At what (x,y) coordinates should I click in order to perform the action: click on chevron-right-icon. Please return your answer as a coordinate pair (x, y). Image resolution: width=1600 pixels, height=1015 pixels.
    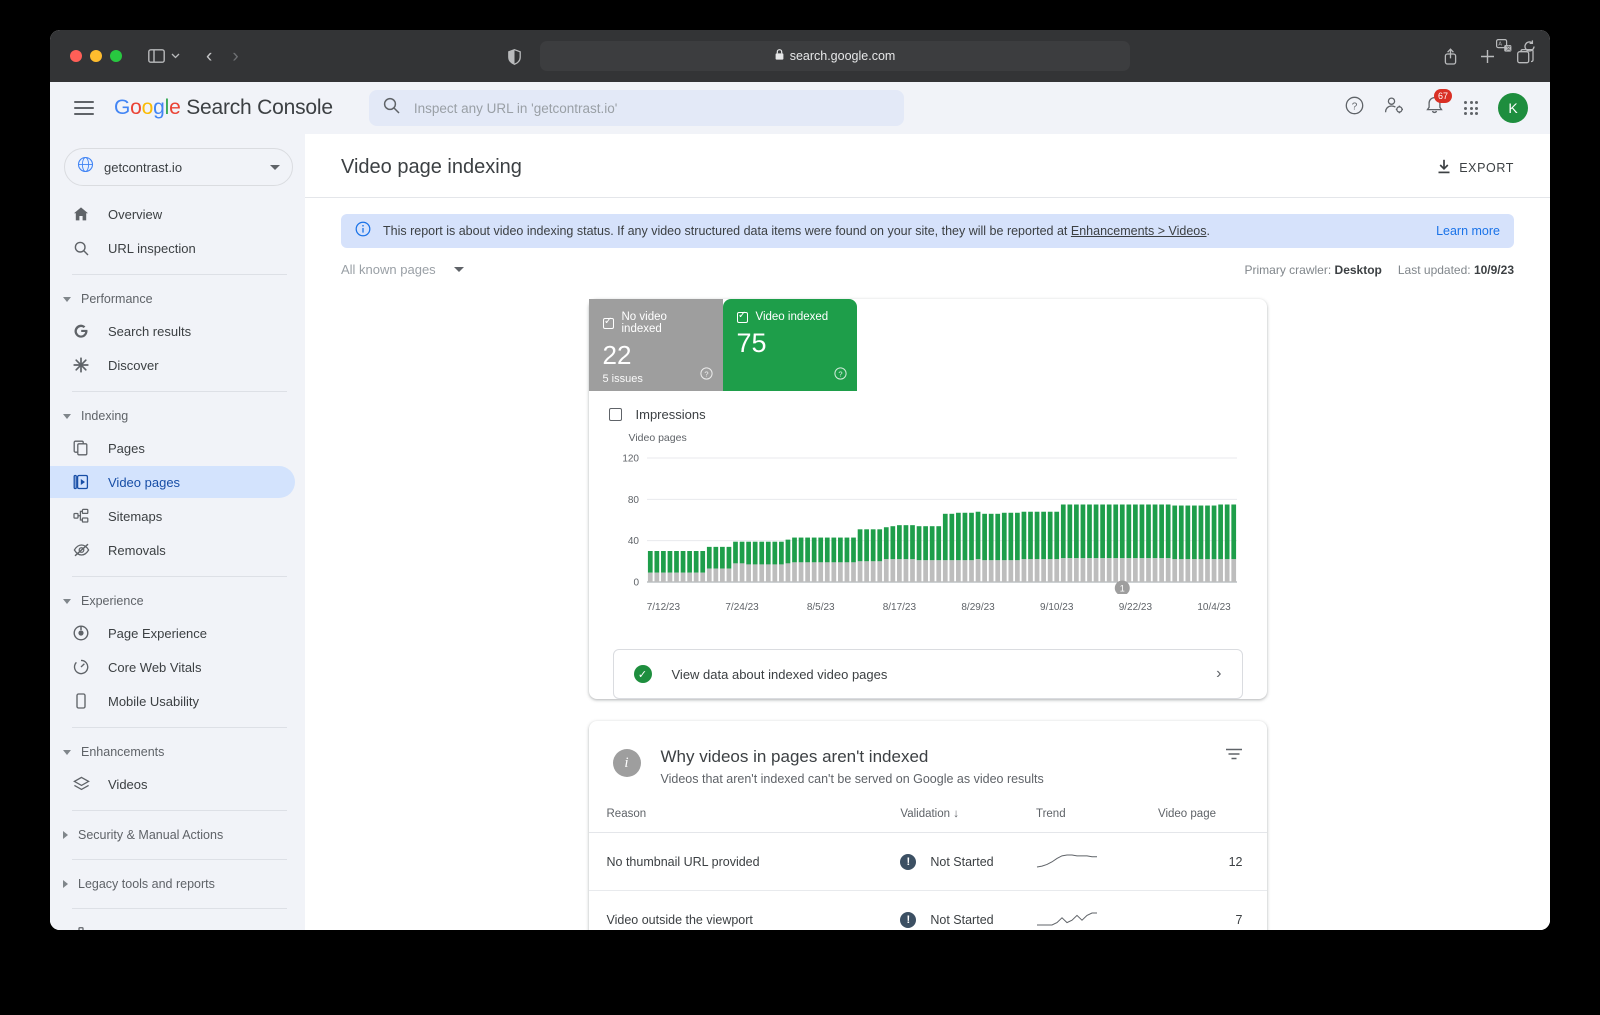
    Looking at the image, I should click on (65, 835).